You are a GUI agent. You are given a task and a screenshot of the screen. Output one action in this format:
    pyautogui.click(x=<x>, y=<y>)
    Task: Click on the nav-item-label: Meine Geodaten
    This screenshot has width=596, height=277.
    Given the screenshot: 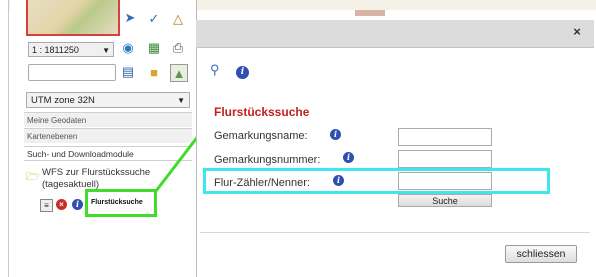 What is the action you would take?
    pyautogui.click(x=57, y=120)
    